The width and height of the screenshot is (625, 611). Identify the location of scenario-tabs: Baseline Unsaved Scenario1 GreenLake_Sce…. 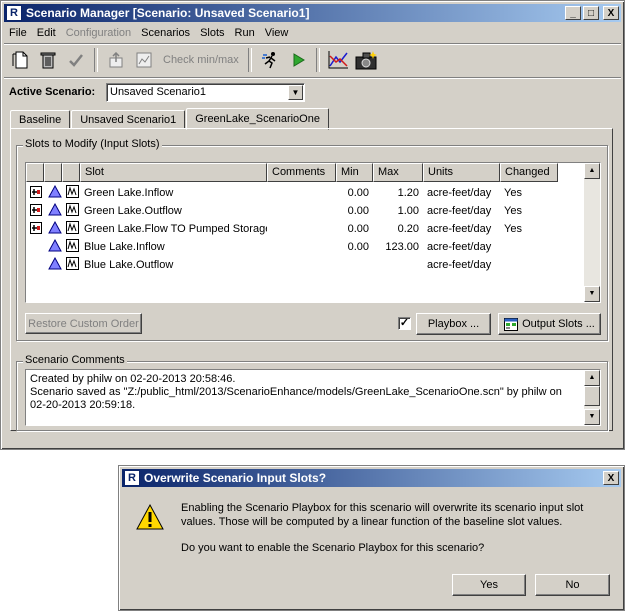
(170, 119).